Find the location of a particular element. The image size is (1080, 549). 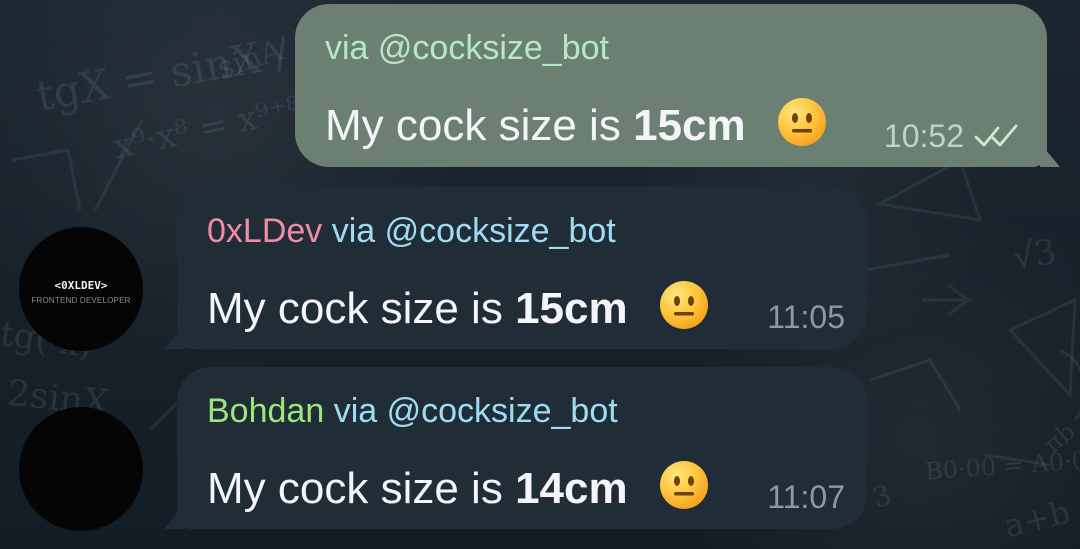

avatar-subtitle: FRONTEND DEVELOPER is located at coordinates (81, 300).